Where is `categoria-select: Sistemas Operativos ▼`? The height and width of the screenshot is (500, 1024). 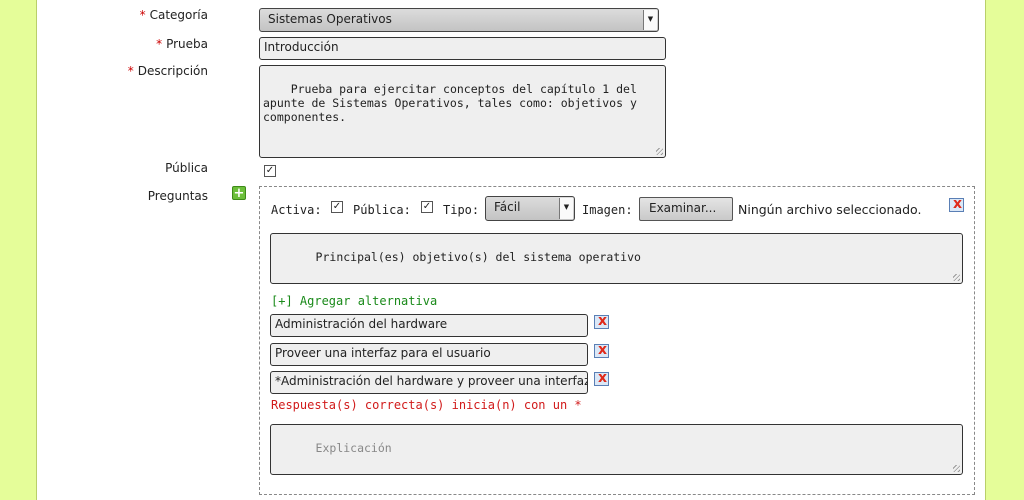
categoria-select: Sistemas Operativos ▼ is located at coordinates (459, 20).